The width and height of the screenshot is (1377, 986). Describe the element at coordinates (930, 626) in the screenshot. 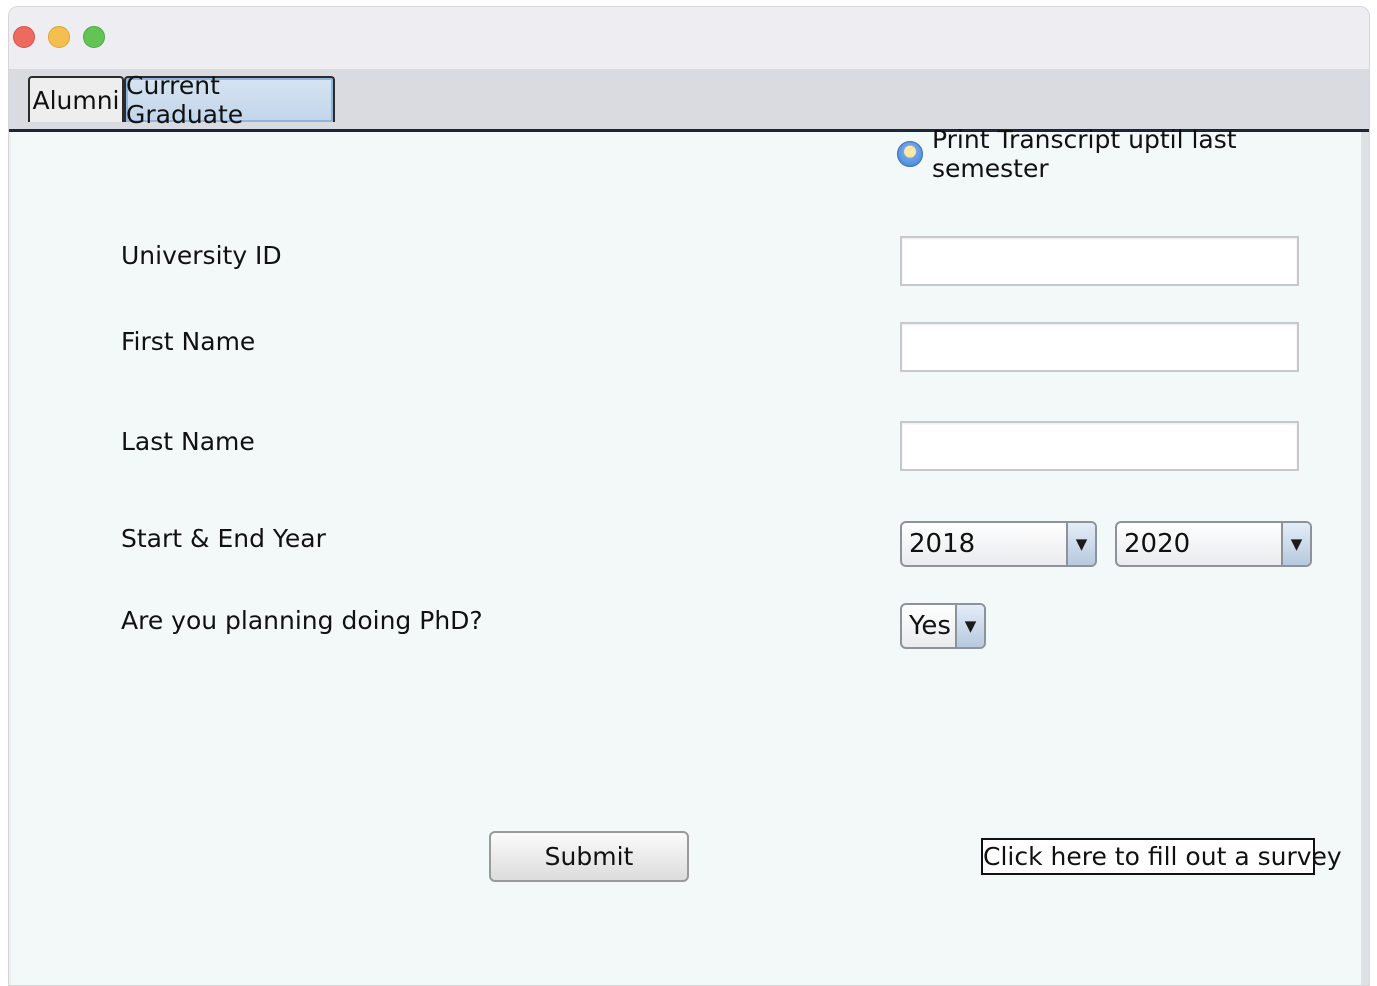

I see `phd-value: Yes` at that location.